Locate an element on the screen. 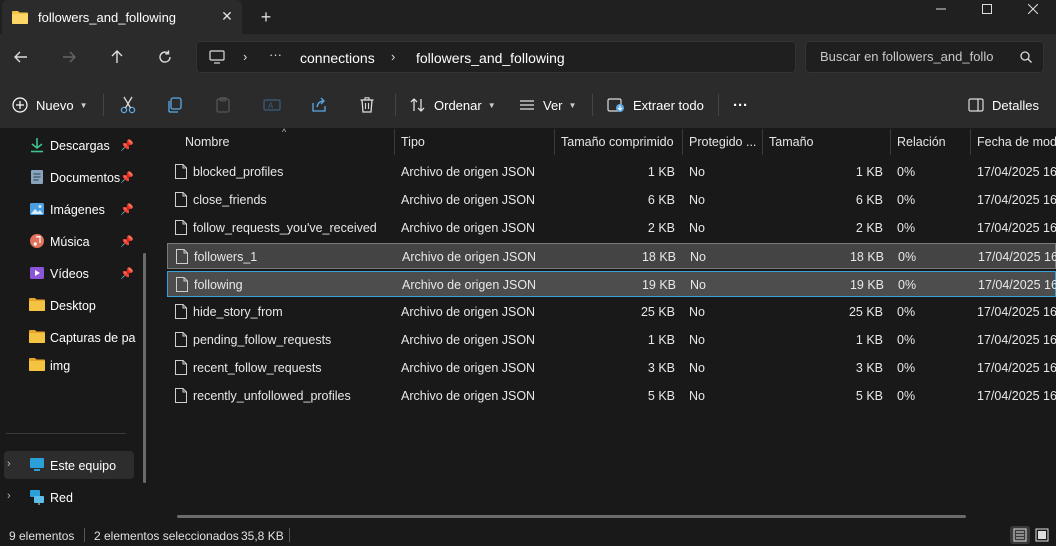 The width and height of the screenshot is (1056, 546). column-header-type: Tipo is located at coordinates (413, 142).